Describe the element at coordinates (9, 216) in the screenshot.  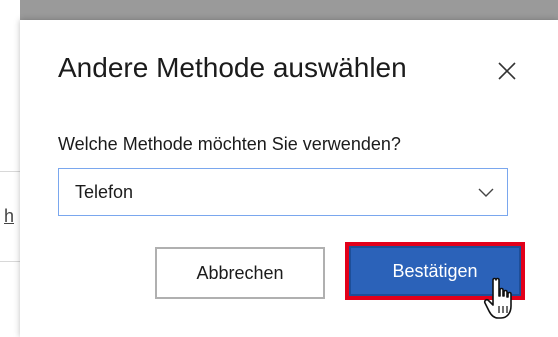
I see `background-link-fragment: h` at that location.